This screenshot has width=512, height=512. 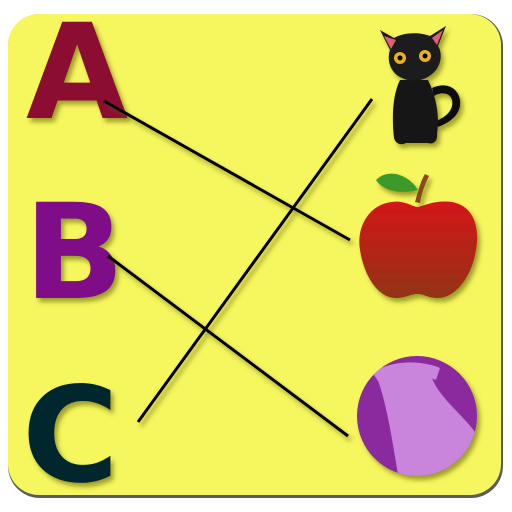 What do you see at coordinates (77, 75) in the screenshot?
I see `letter-a: A` at bounding box center [77, 75].